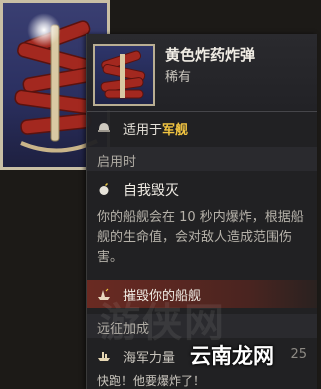  I want to click on on-use-section: 启用时, so click(202, 159).